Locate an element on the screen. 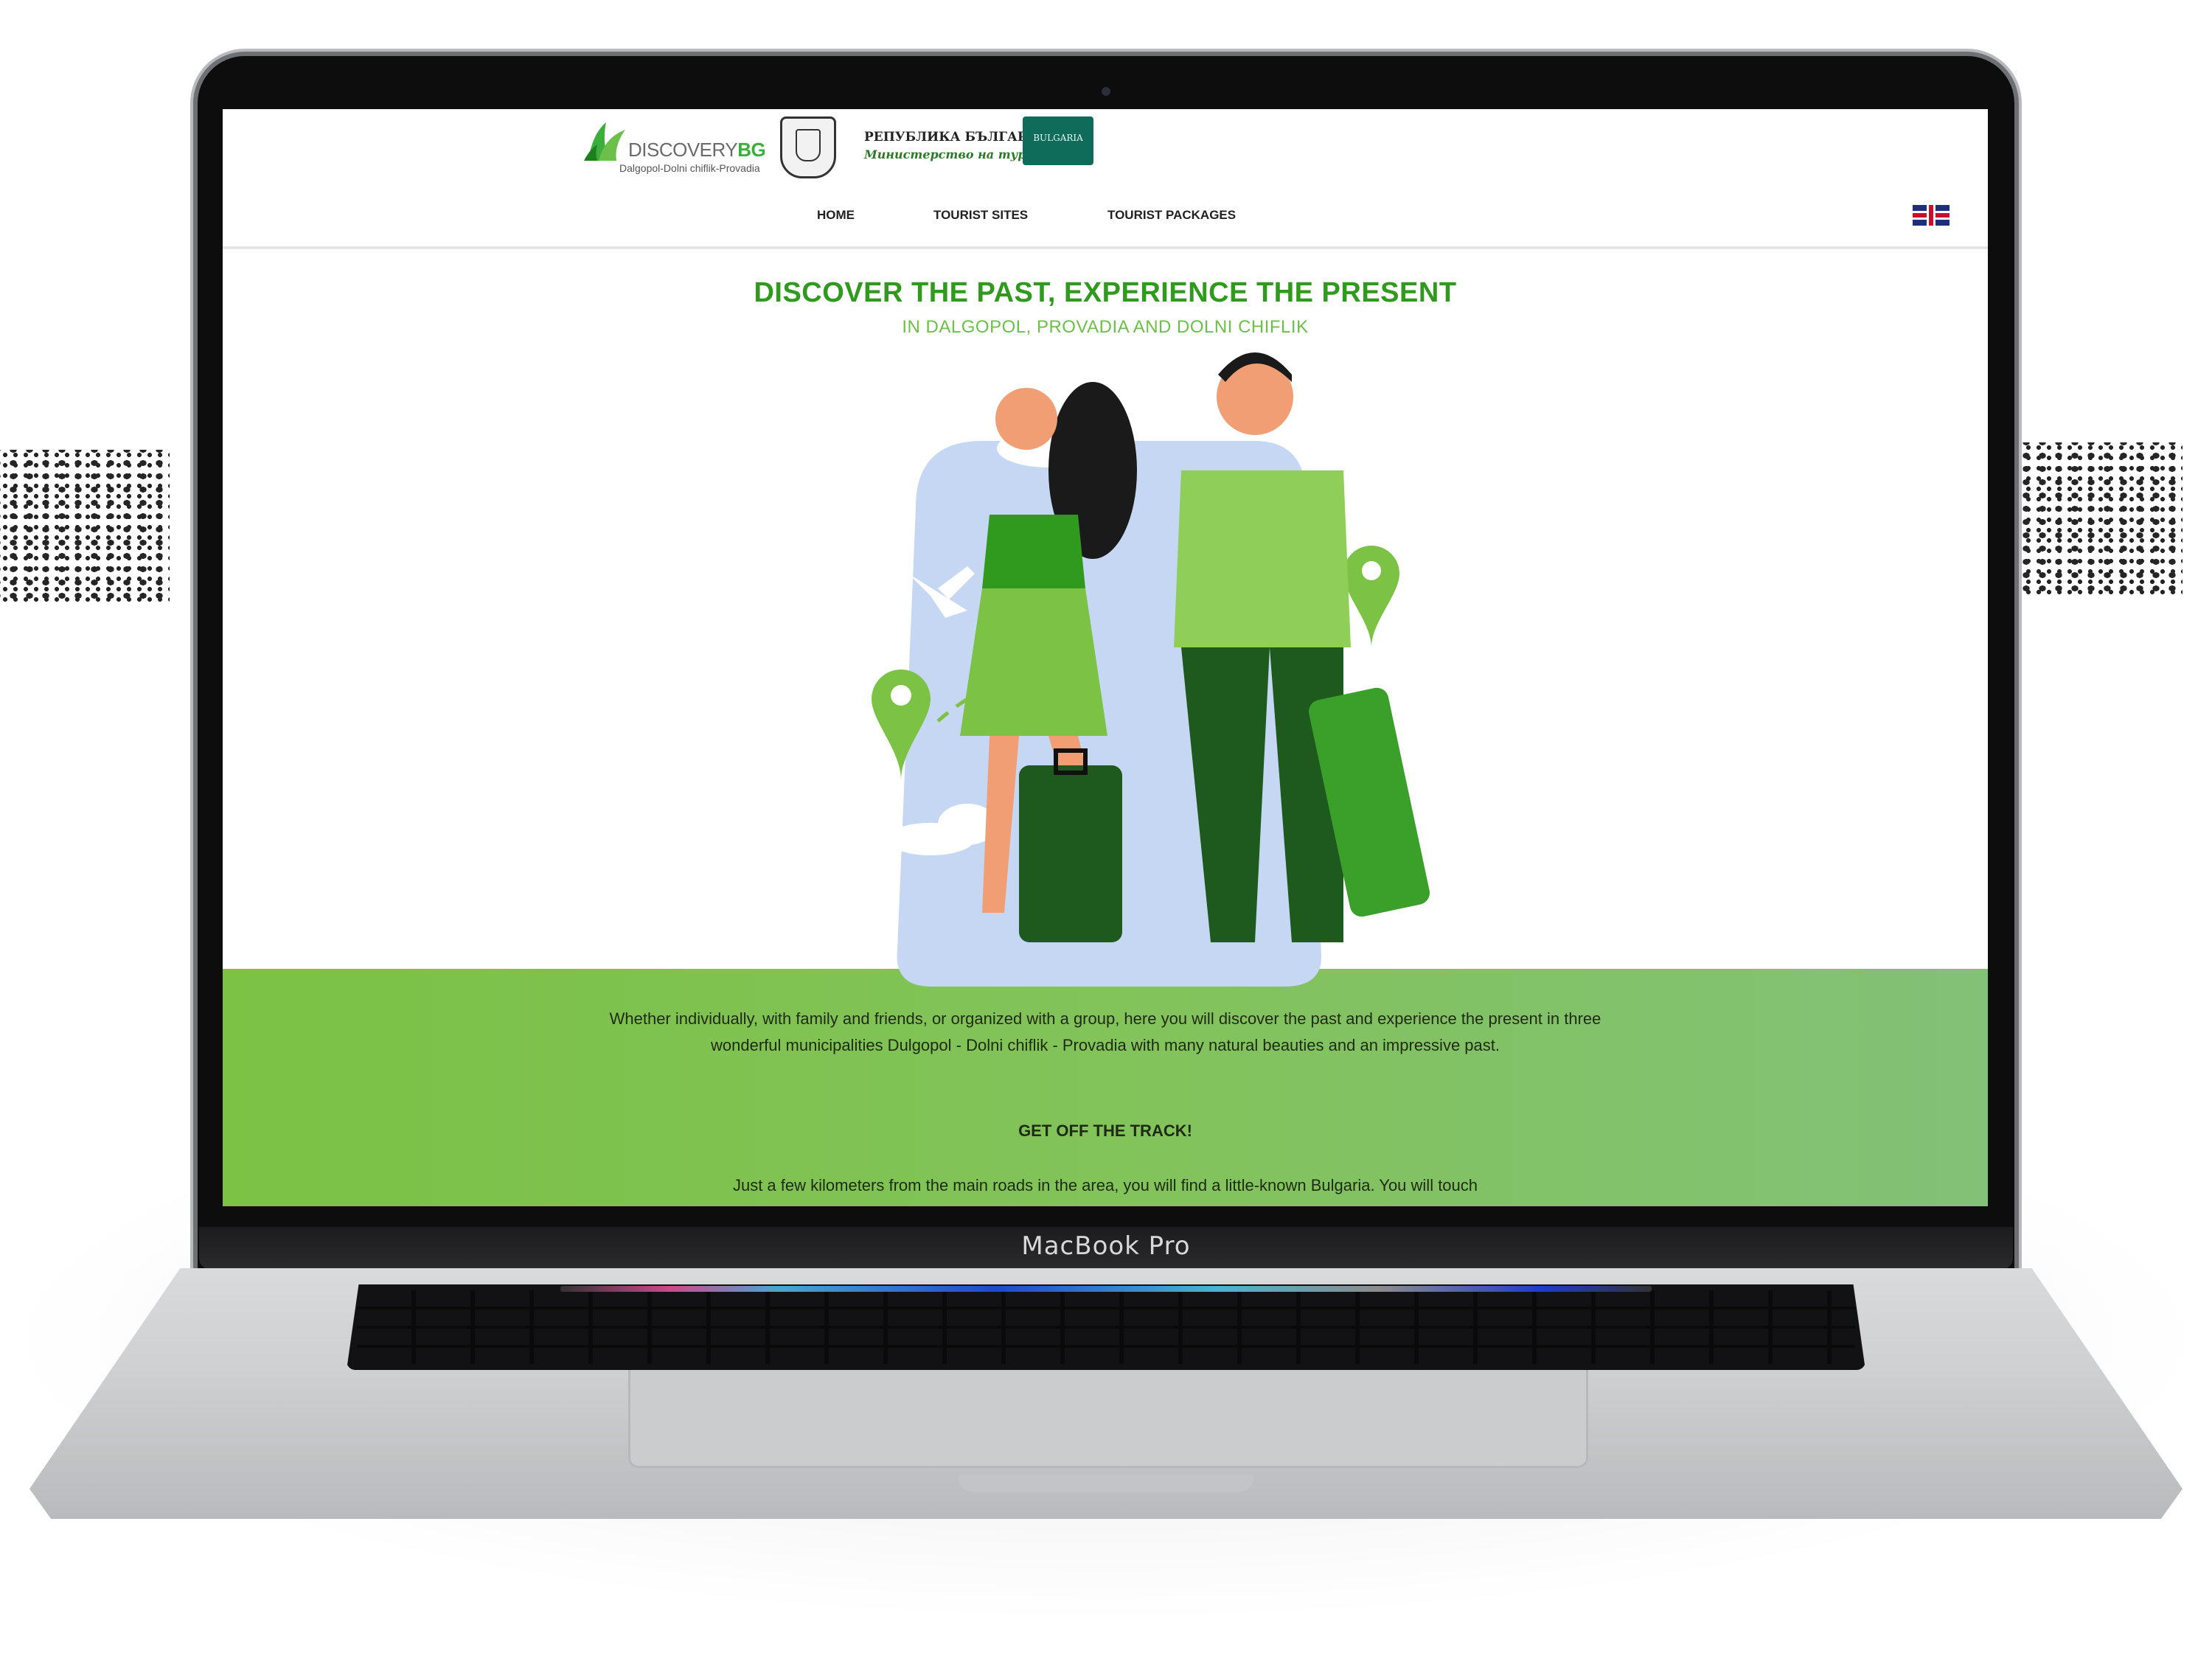  nav-tourist-packages: TOURIST PACKAGES is located at coordinates (1171, 215).